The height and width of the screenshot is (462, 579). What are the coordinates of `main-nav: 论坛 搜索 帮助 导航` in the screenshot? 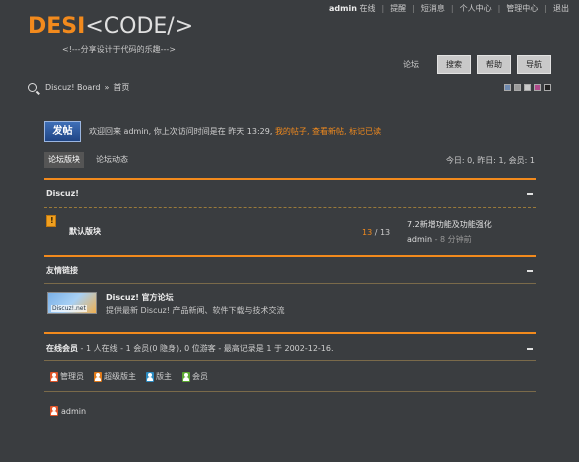 It's located at (477, 64).